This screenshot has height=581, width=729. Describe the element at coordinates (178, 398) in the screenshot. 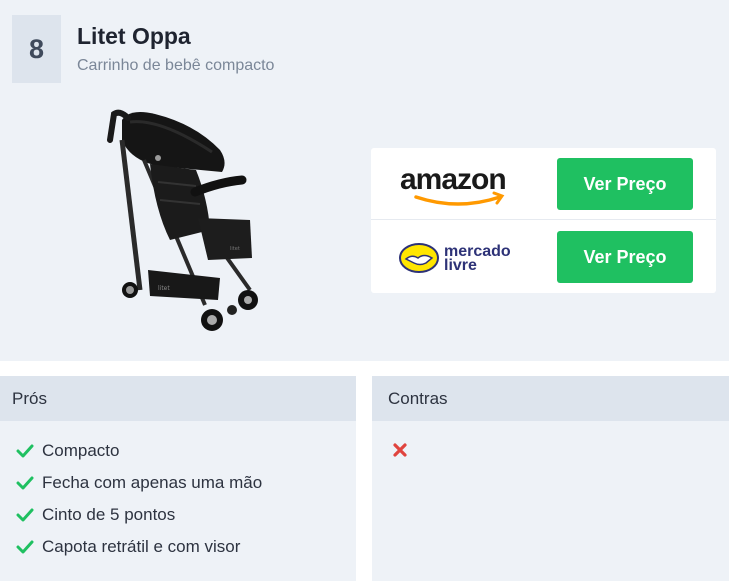

I see `pros-header: Prós` at that location.